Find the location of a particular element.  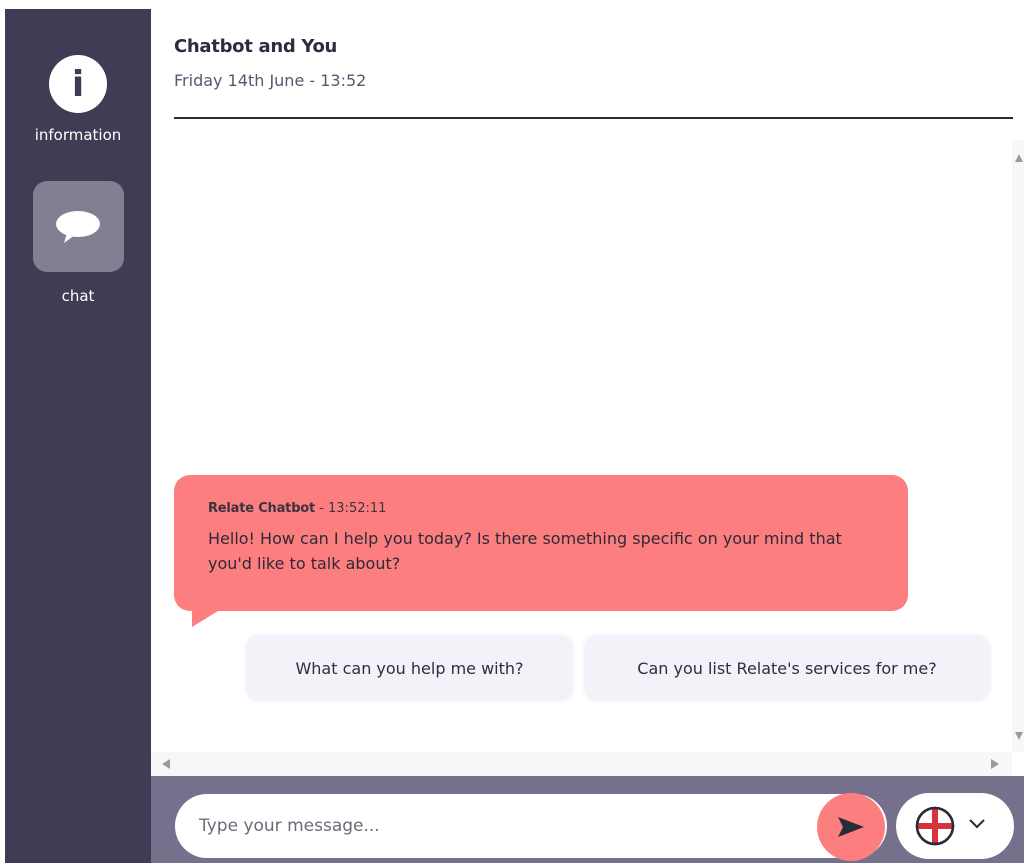

scroll-up-arrow-icon is located at coordinates (1019, 158).